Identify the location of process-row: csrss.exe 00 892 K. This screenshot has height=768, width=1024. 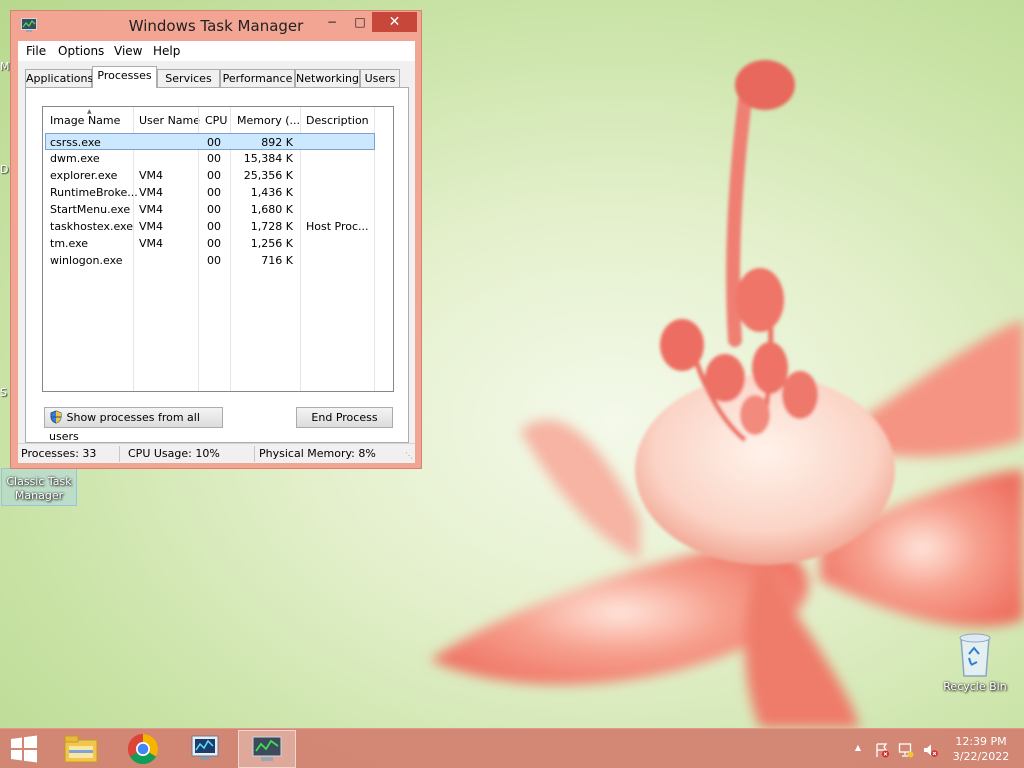
(210, 141).